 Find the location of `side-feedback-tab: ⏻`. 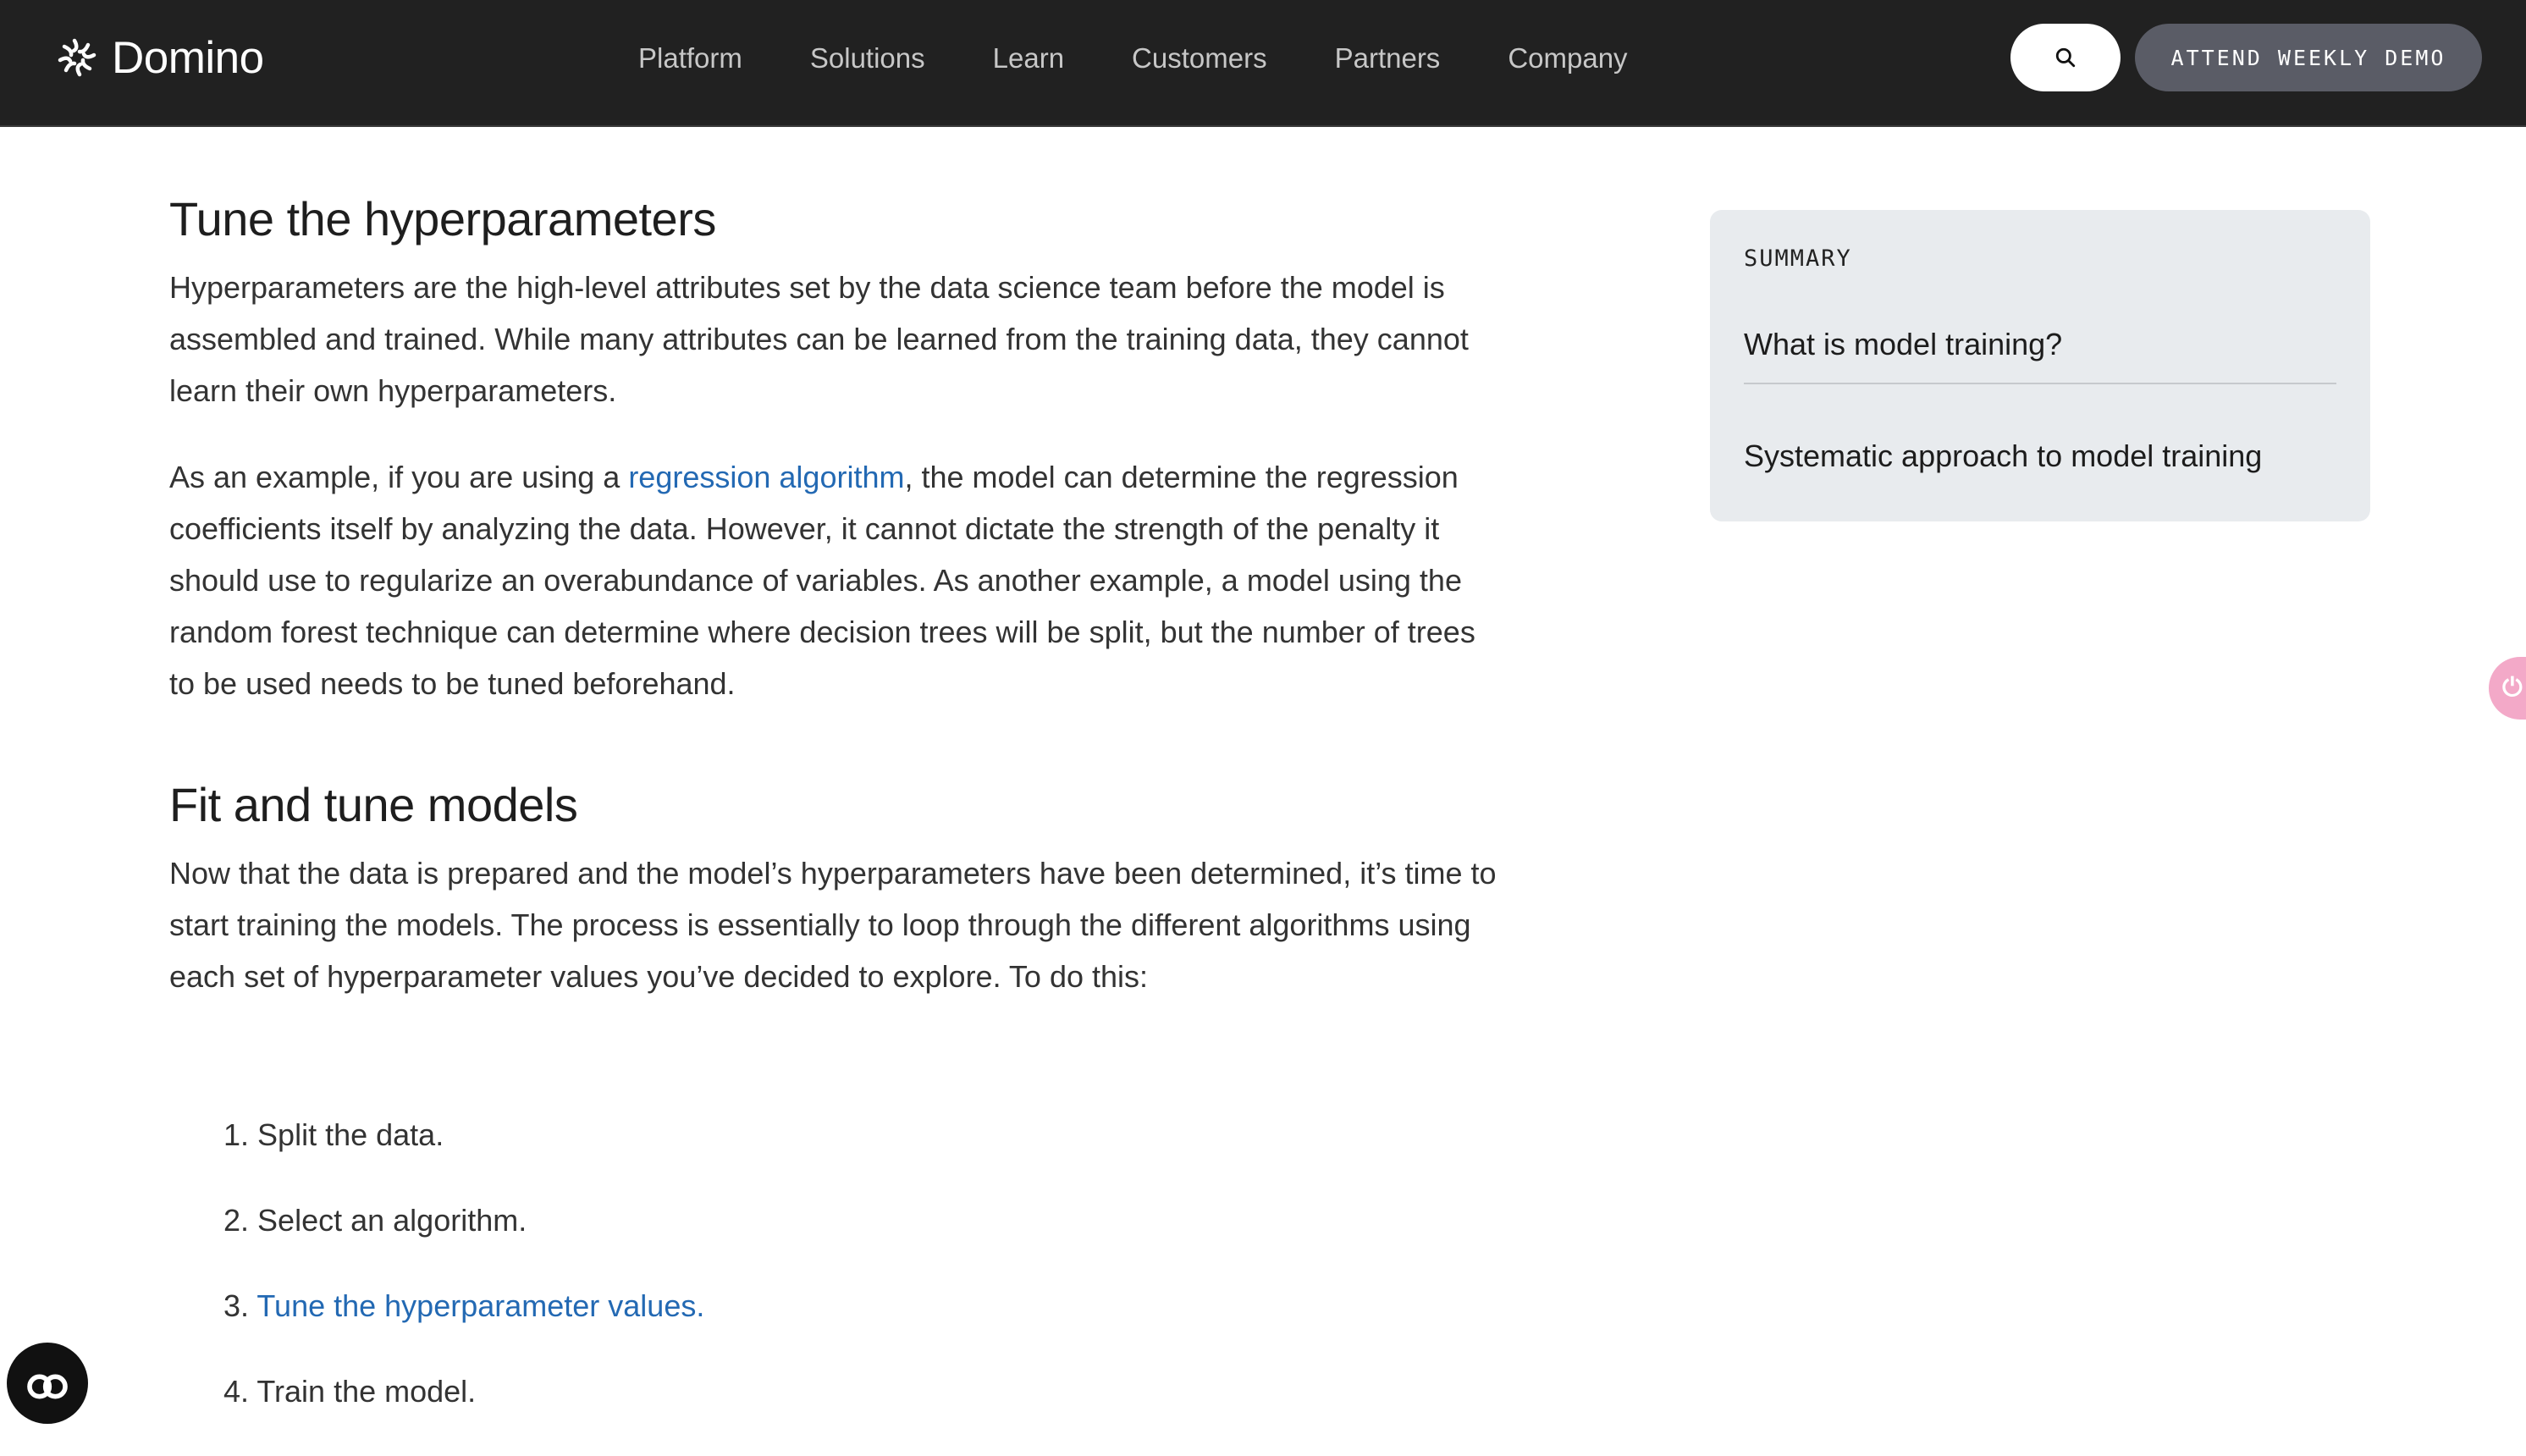

side-feedback-tab: ⏻ is located at coordinates (2507, 688).